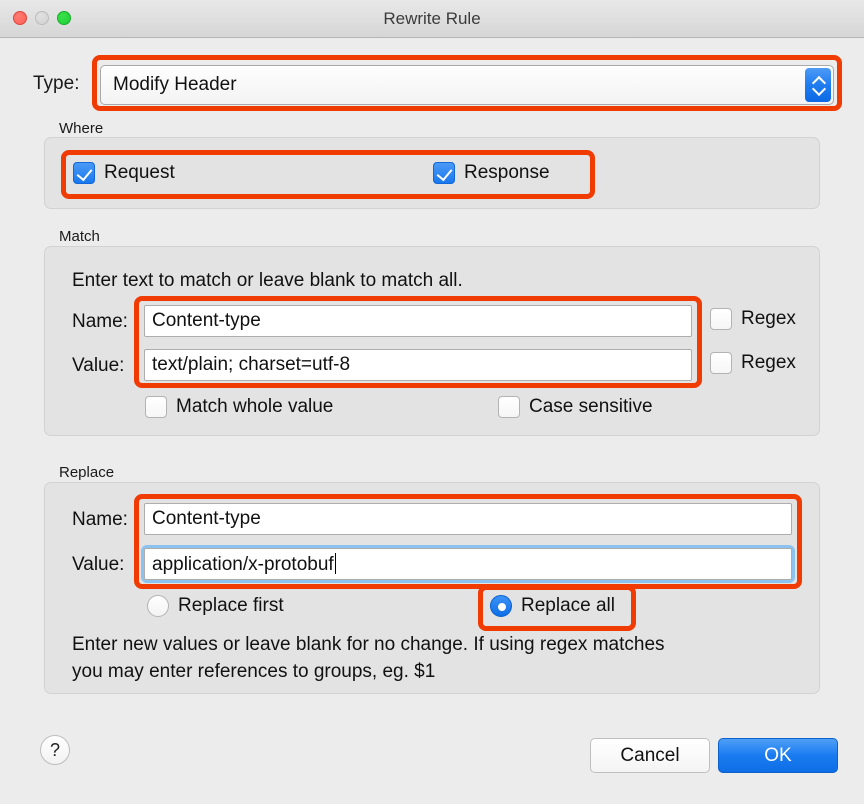 This screenshot has height=804, width=864. I want to click on match-value-input: text/plain; charset=utf-8, so click(418, 365).